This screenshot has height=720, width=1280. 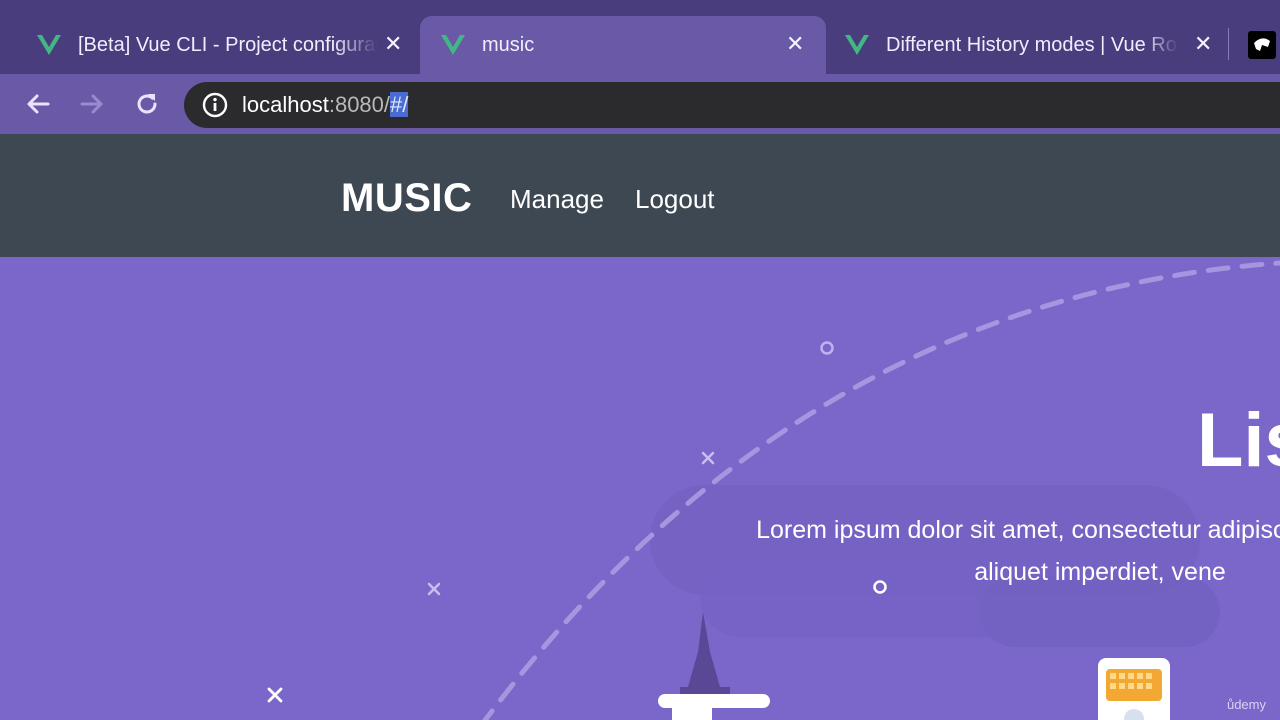 I want to click on tab-title: Different History modes | Vue Router, so click(x=1032, y=44).